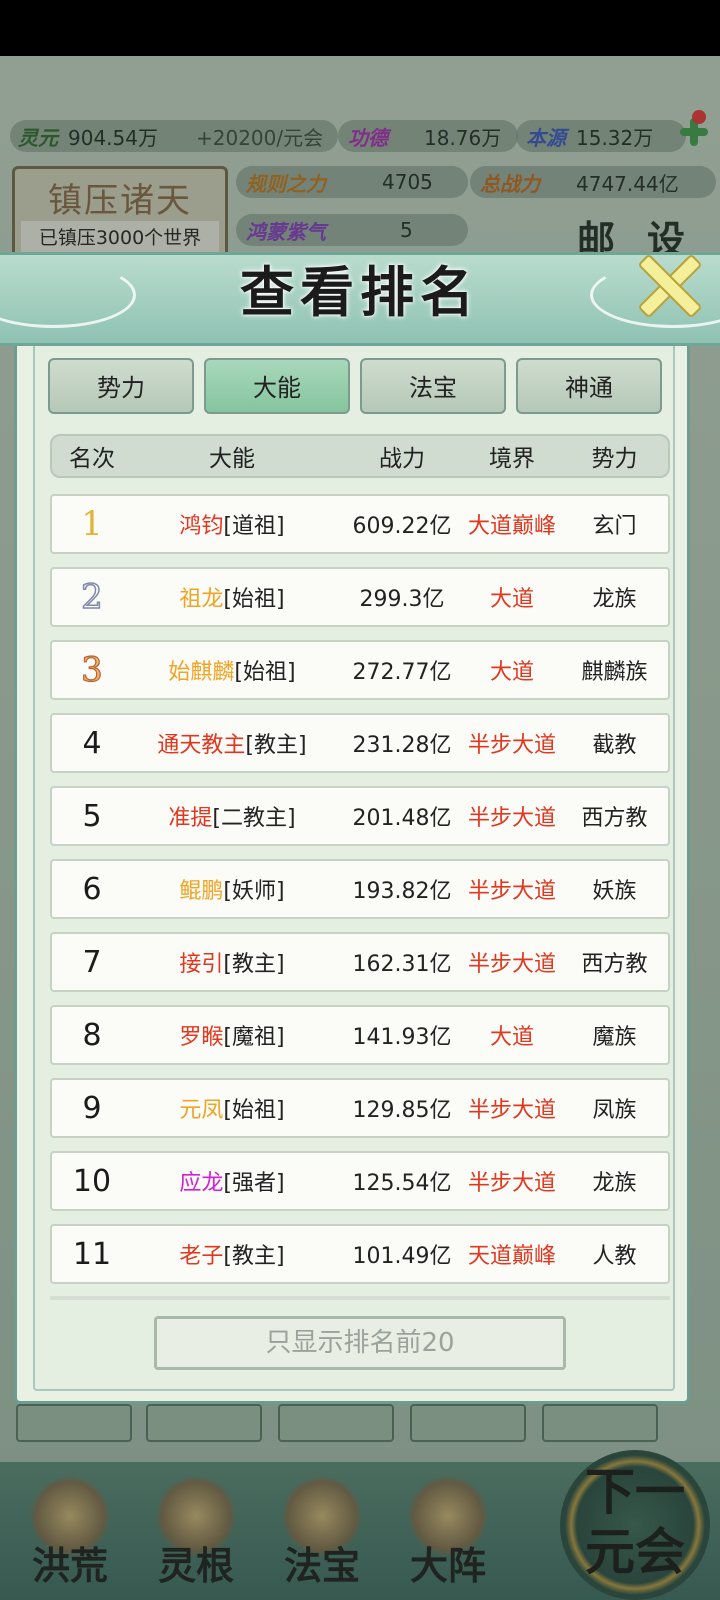  Describe the element at coordinates (360, 456) in the screenshot. I see `table-header: 名次 大能 战力 境界 势力` at that location.